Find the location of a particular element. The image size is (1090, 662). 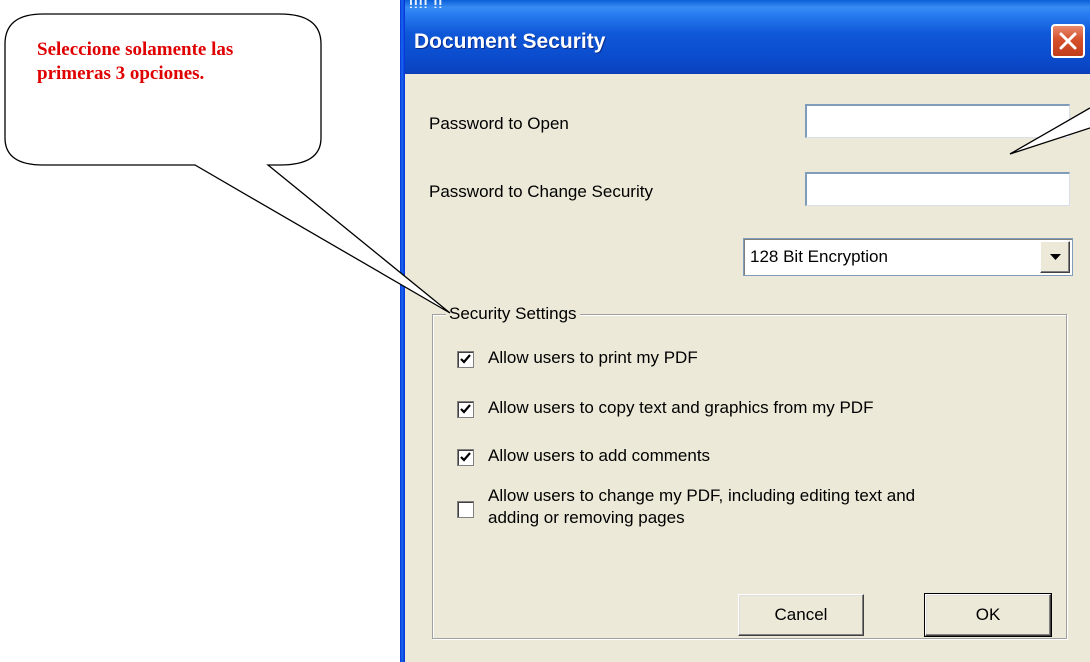

chevron-down-icon is located at coordinates (1055, 257).